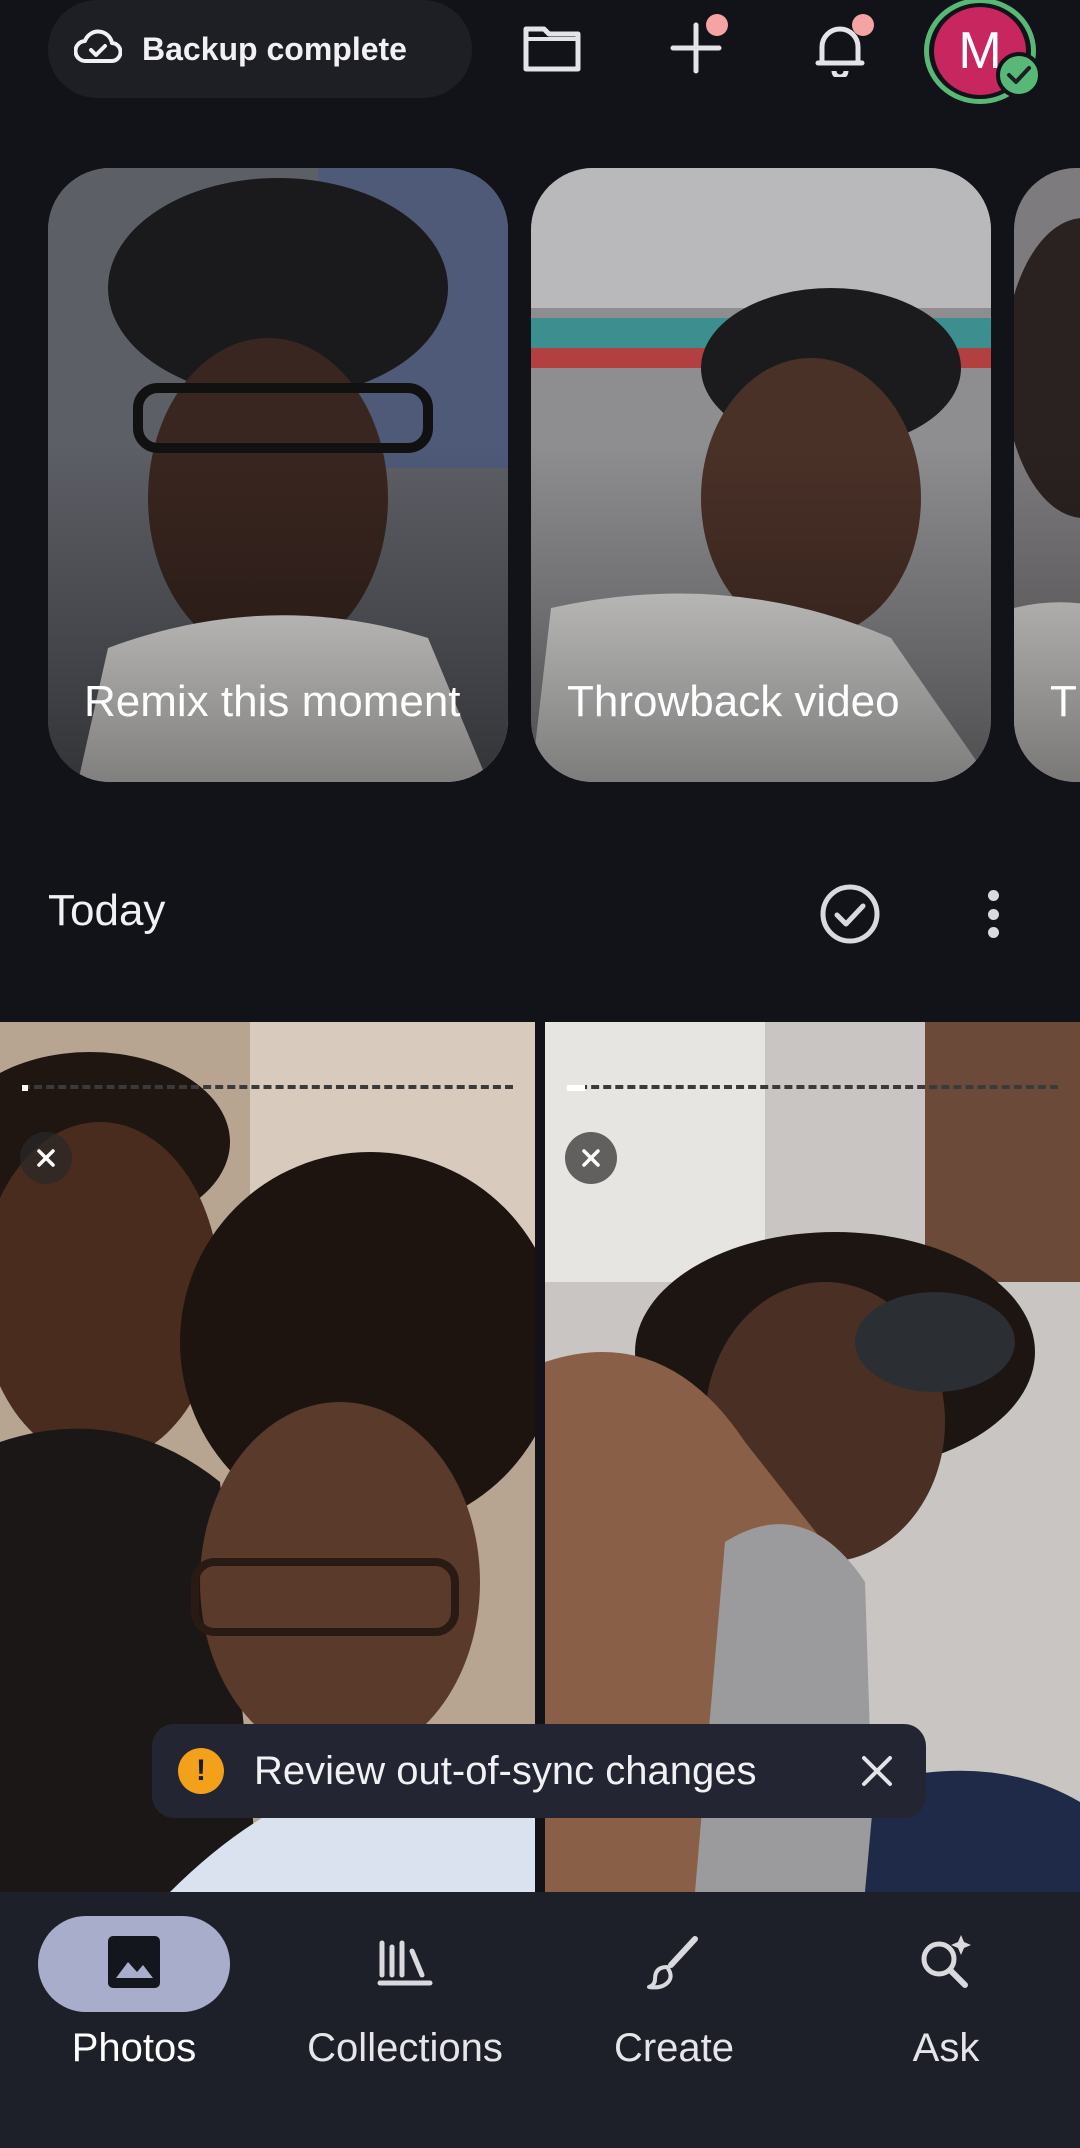 This screenshot has height=2148, width=1080. What do you see at coordinates (405, 2048) in the screenshot?
I see `nav-label: Collections` at bounding box center [405, 2048].